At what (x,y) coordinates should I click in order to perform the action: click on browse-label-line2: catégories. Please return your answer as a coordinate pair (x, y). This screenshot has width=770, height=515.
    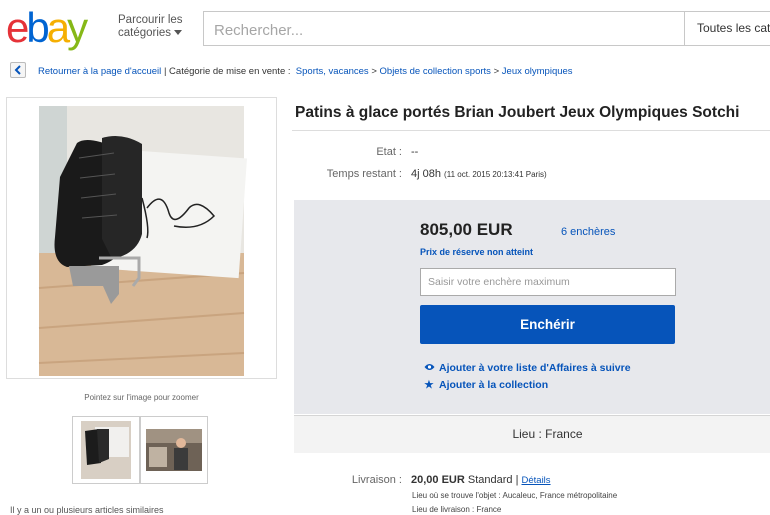
    Looking at the image, I should click on (145, 33).